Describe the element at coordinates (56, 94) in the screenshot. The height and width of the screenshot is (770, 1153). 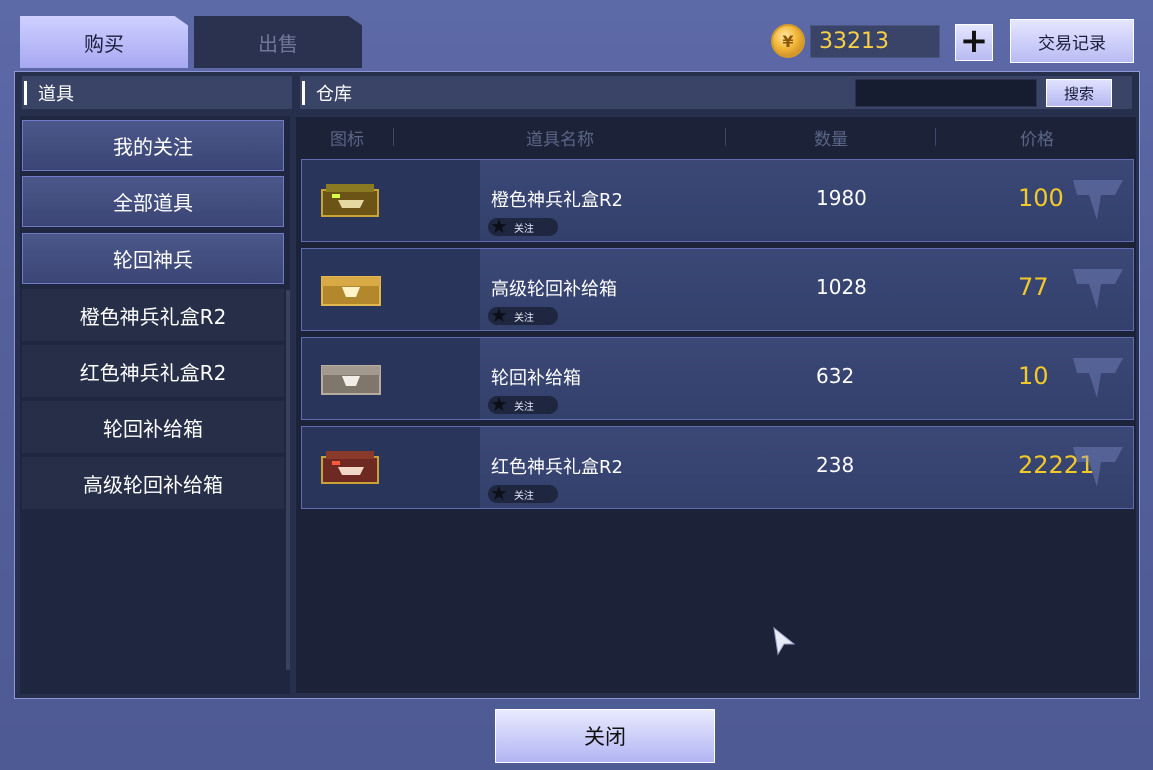
I see `left-panel-title: 道具` at that location.